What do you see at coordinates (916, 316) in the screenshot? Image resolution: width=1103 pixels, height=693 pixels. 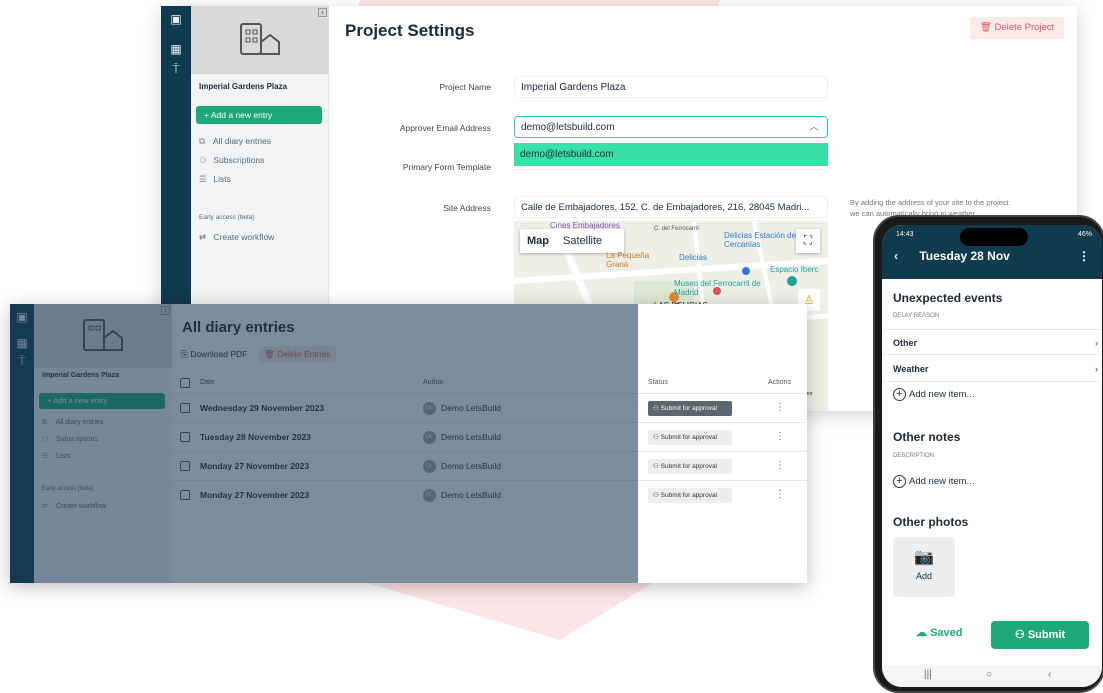 I see `delay-reason-label: DELAY REASON` at bounding box center [916, 316].